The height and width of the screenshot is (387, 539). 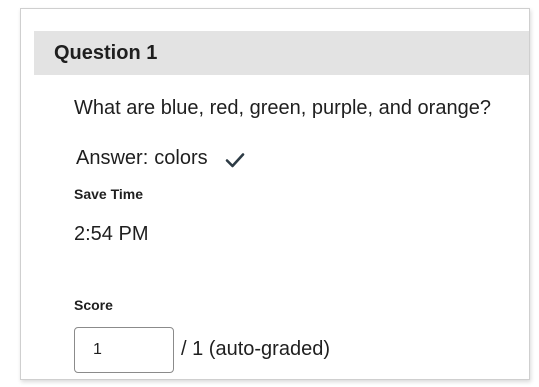 I want to click on answer-row: Answer: colors, so click(x=161, y=158).